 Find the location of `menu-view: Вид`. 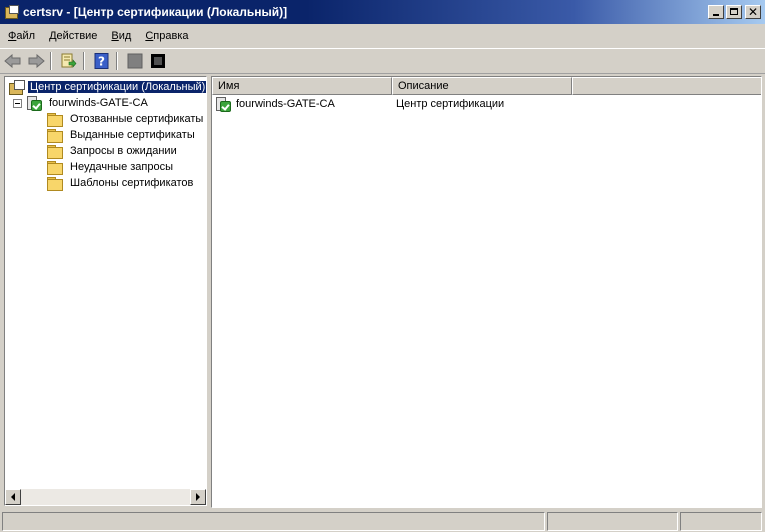

menu-view: Вид is located at coordinates (121, 36).